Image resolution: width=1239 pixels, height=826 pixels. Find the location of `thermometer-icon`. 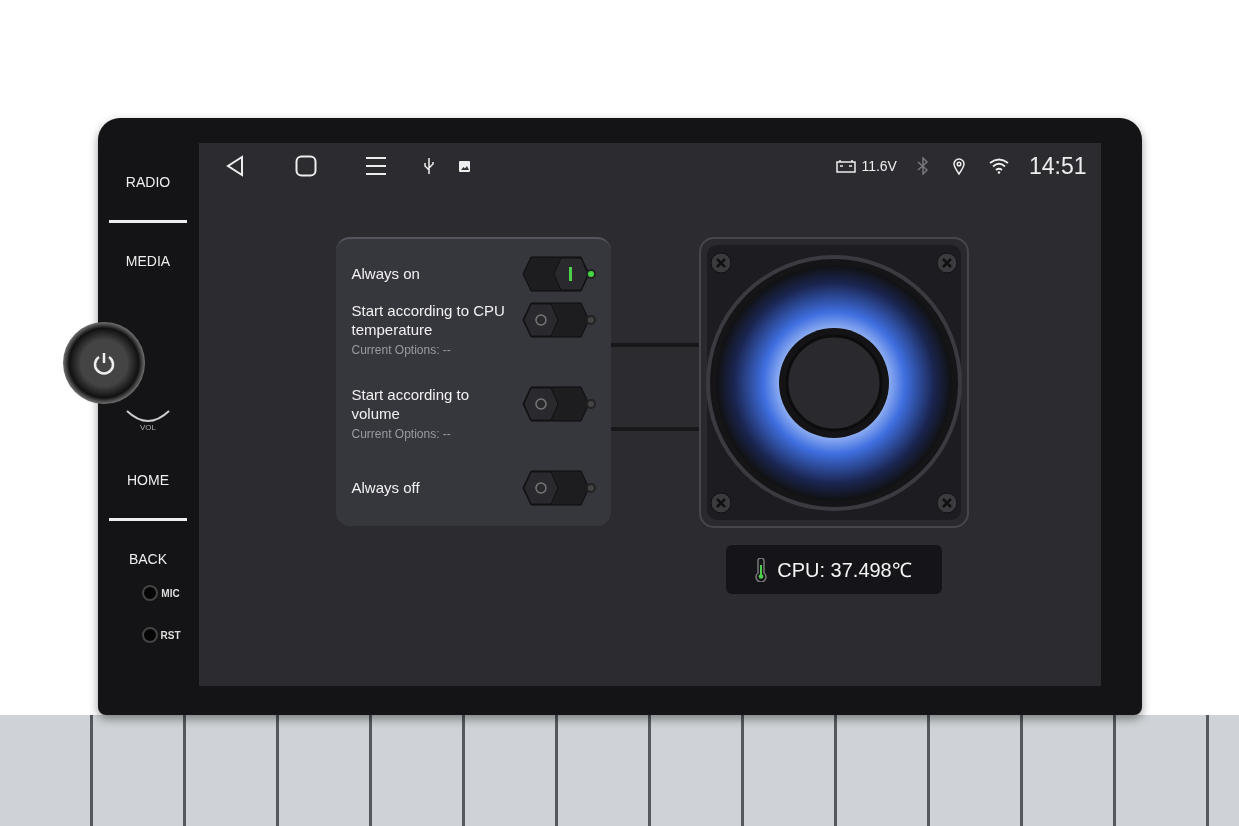

thermometer-icon is located at coordinates (761, 569).